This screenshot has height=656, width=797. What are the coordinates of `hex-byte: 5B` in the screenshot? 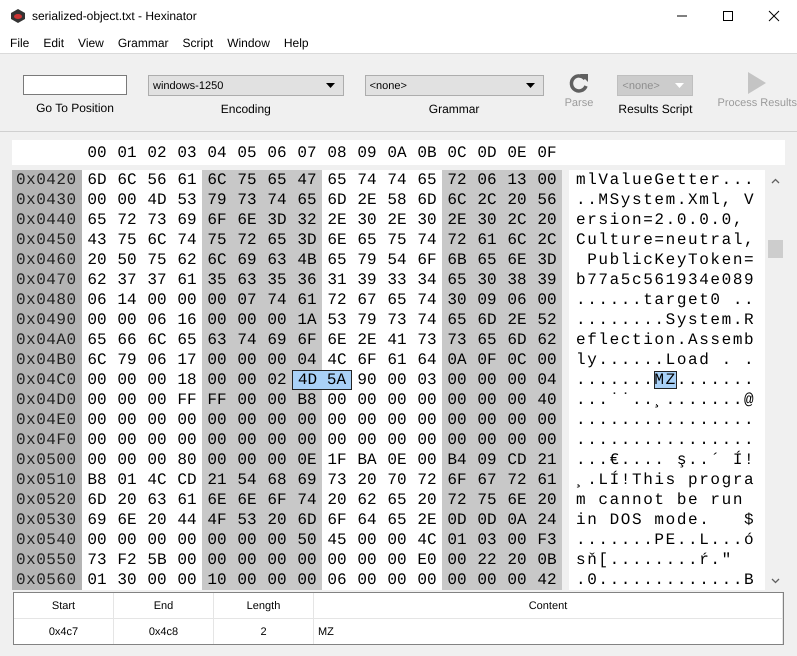 It's located at (157, 560).